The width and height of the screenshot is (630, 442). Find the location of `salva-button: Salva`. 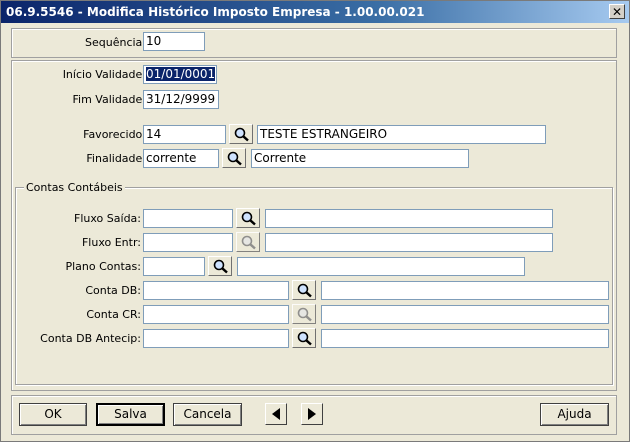

salva-button: Salva is located at coordinates (130, 414).